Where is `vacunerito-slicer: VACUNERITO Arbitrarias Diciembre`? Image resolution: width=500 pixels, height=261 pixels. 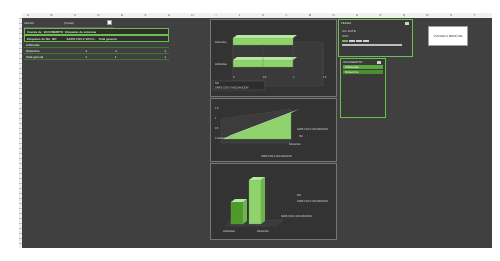
vacunerito-slicer: VACUNERITO Arbitrarias Diciembre is located at coordinates (363, 88).